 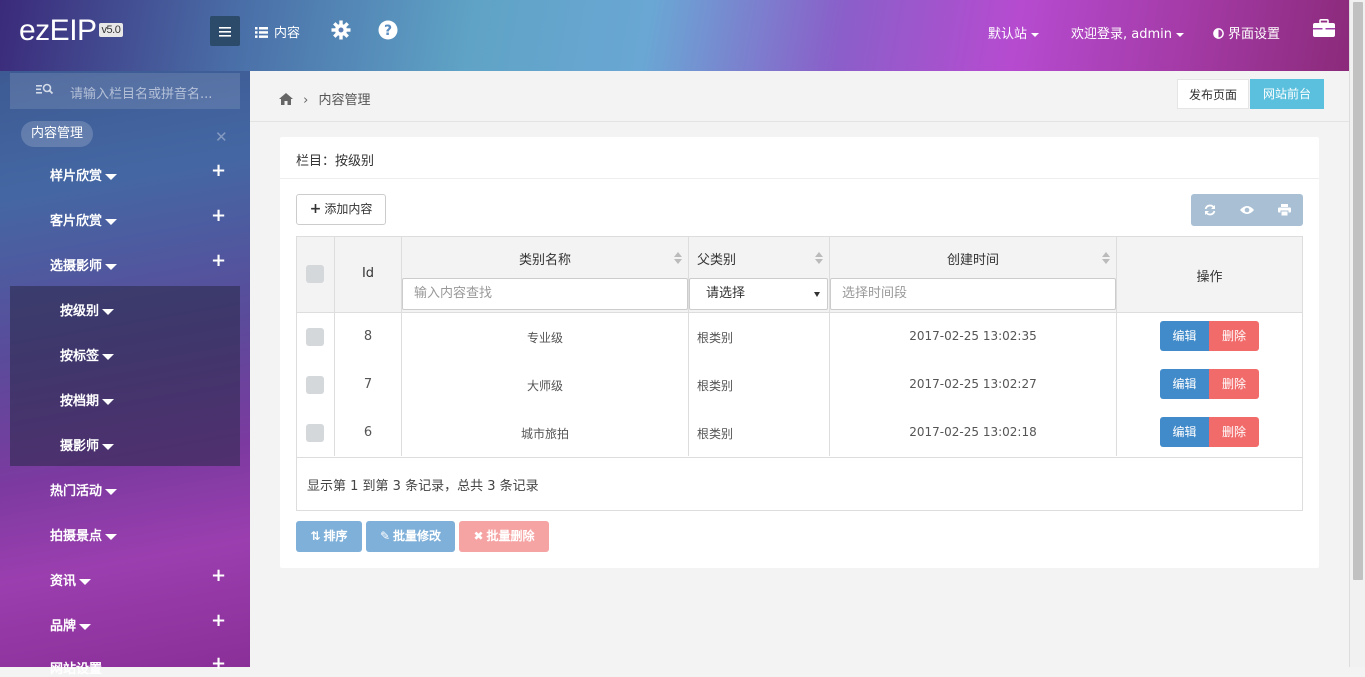 I want to click on close-icon: ✕, so click(x=221, y=137).